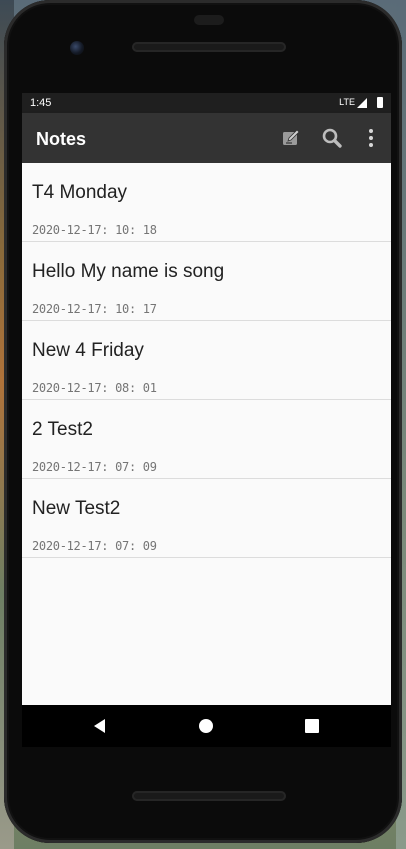  I want to click on list-item: New 4 Friday 2020-12-17: 08: 01, so click(206, 360).